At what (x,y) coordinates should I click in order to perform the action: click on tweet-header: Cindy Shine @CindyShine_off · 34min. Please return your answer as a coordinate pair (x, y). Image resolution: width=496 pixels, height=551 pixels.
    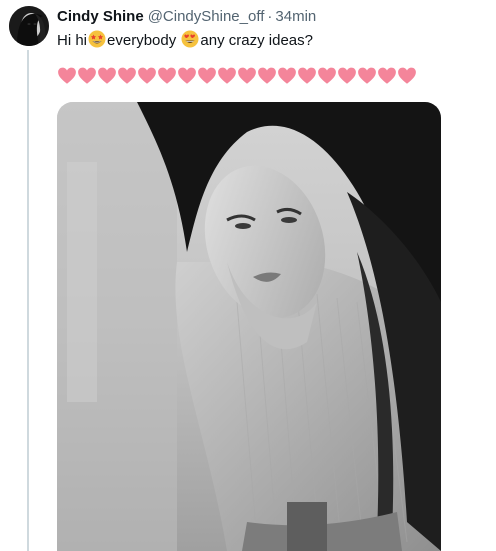
    Looking at the image, I should click on (186, 17).